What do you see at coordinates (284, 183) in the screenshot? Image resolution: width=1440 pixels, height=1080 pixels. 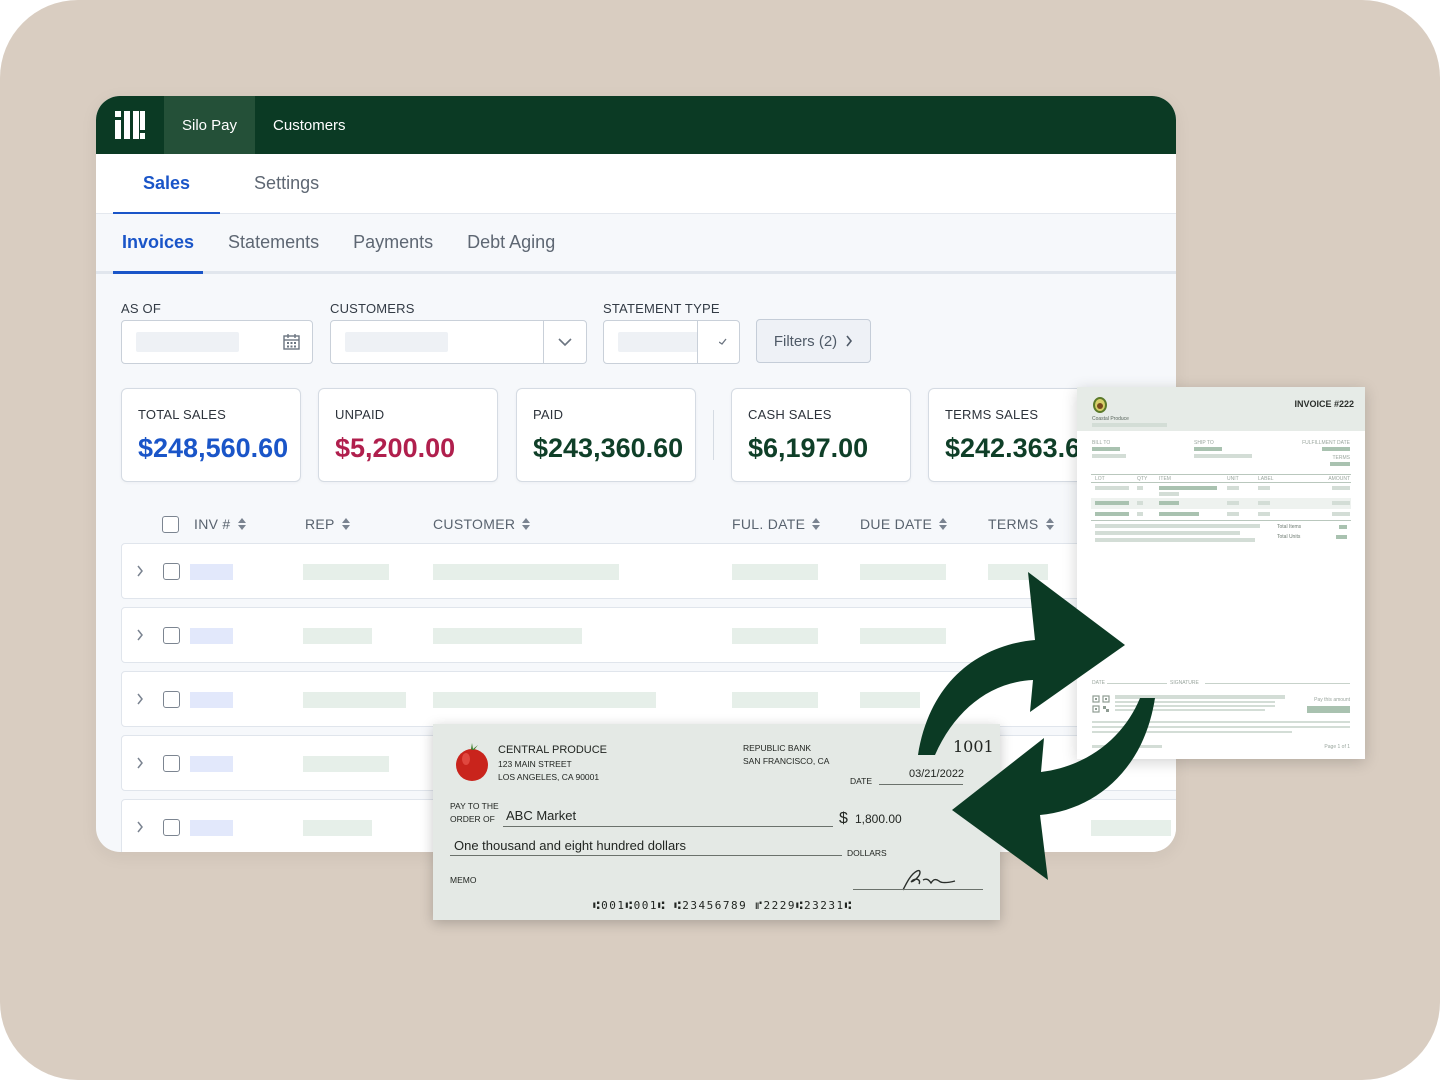 I see `tab-settings: Settings` at bounding box center [284, 183].